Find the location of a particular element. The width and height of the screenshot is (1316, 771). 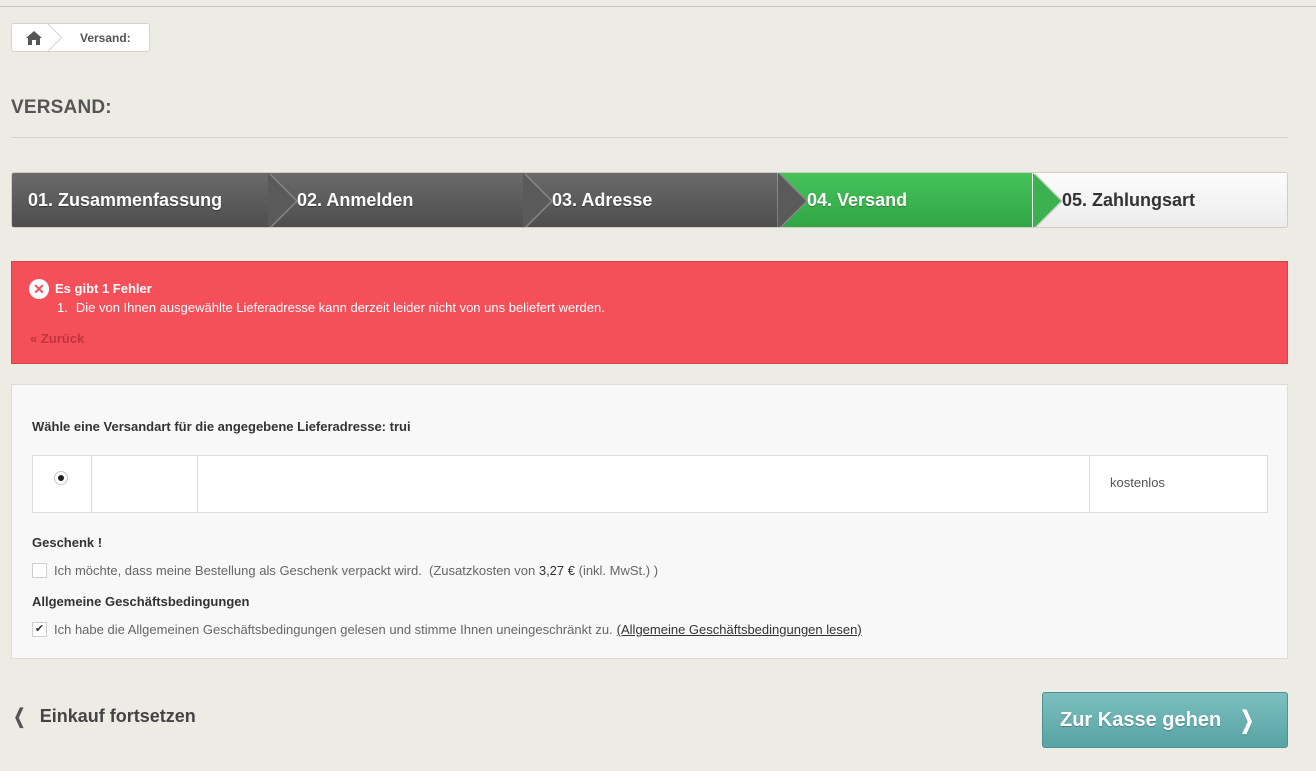

carrier-radio-cell is located at coordinates (62, 484).